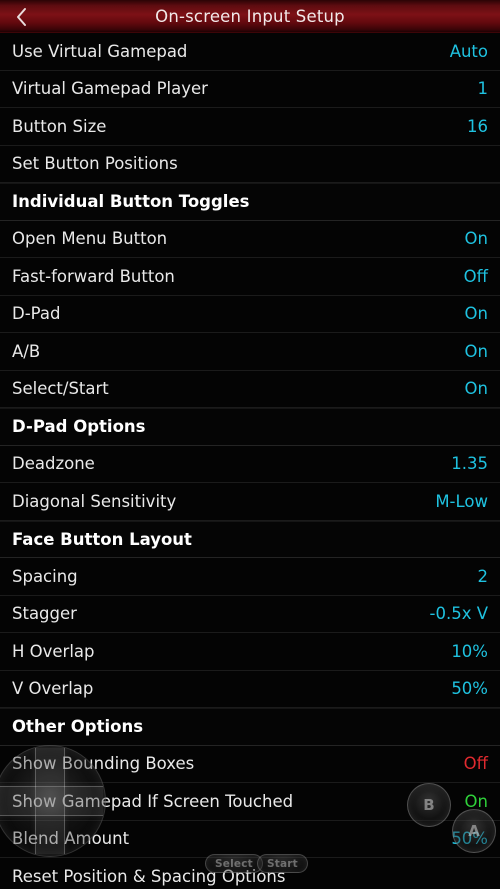  What do you see at coordinates (79, 427) in the screenshot?
I see `section-header-label: D-Pad Options` at bounding box center [79, 427].